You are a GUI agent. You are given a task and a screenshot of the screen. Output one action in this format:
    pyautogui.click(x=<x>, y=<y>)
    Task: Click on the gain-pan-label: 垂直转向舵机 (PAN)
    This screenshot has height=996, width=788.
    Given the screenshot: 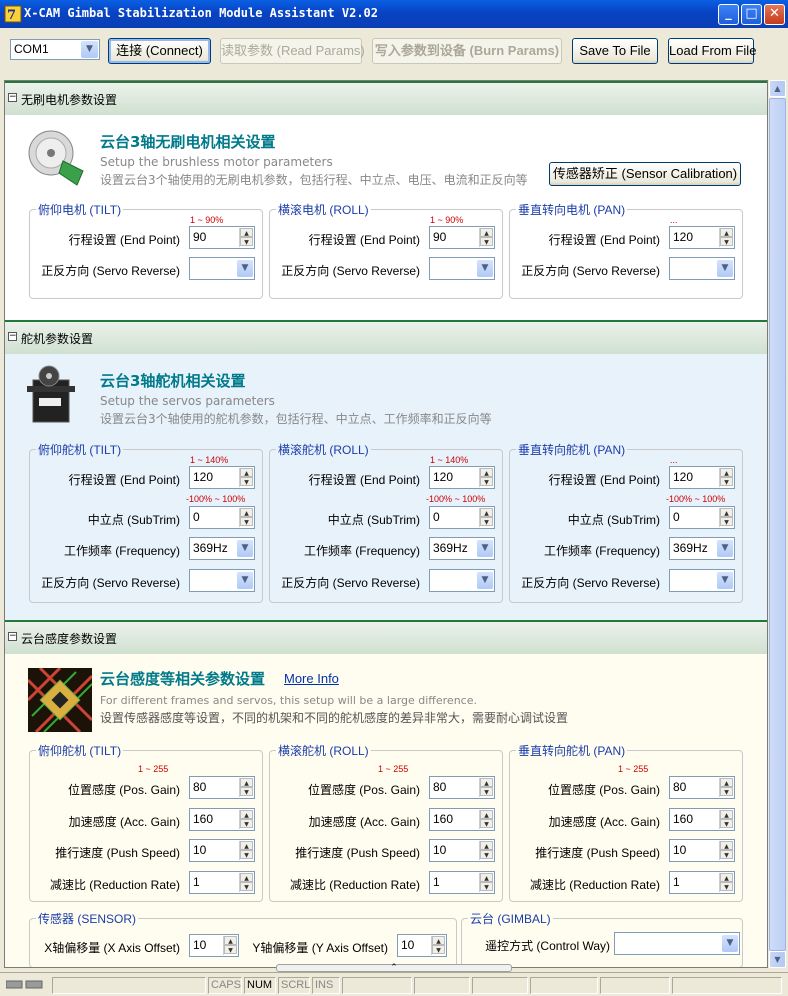 What is the action you would take?
    pyautogui.click(x=572, y=750)
    